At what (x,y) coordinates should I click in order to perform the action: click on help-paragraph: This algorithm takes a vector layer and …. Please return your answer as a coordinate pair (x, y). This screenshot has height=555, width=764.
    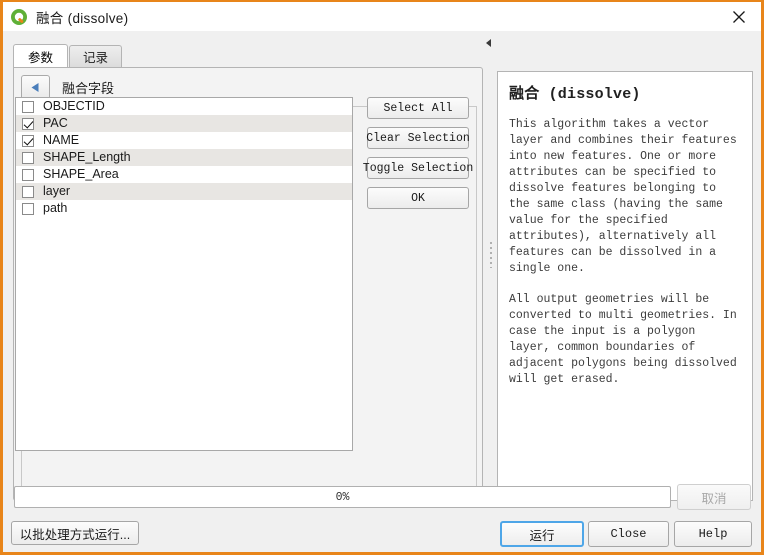
    Looking at the image, I should click on (623, 196).